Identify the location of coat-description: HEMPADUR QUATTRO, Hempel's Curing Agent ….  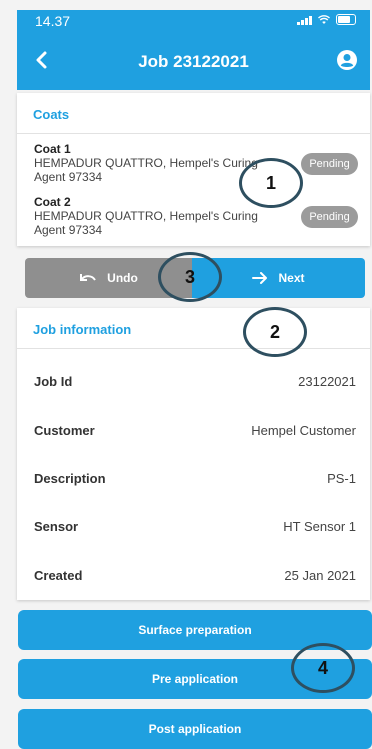
(146, 223).